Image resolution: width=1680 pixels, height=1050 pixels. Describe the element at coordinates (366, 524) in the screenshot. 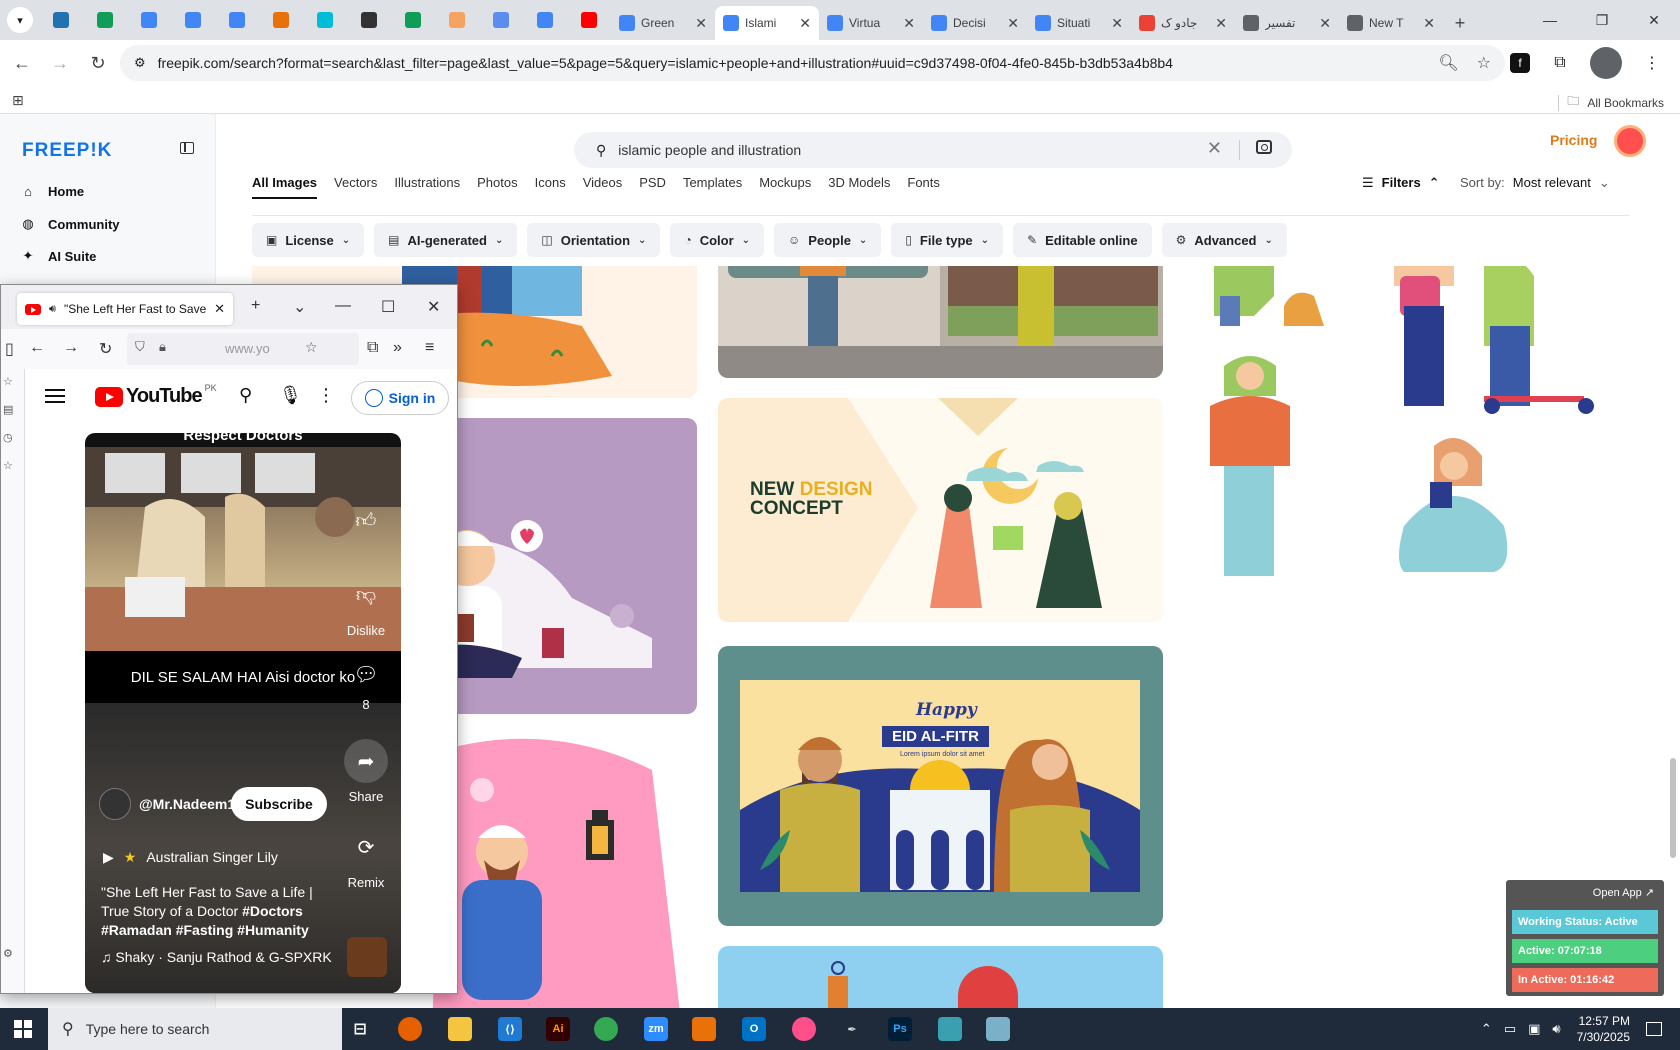

I see `like-button: 👍︎` at that location.